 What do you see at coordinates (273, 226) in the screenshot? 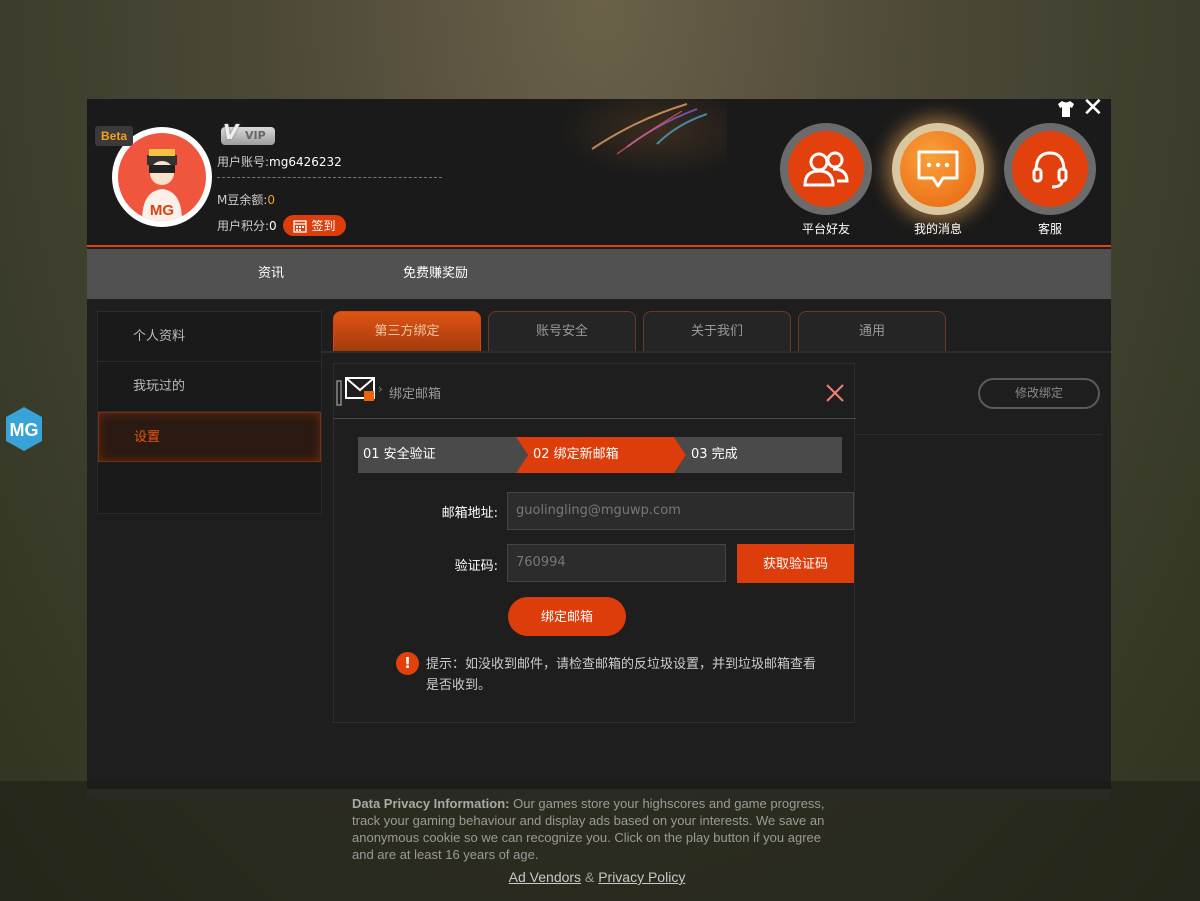
I see `points-value: 0` at bounding box center [273, 226].